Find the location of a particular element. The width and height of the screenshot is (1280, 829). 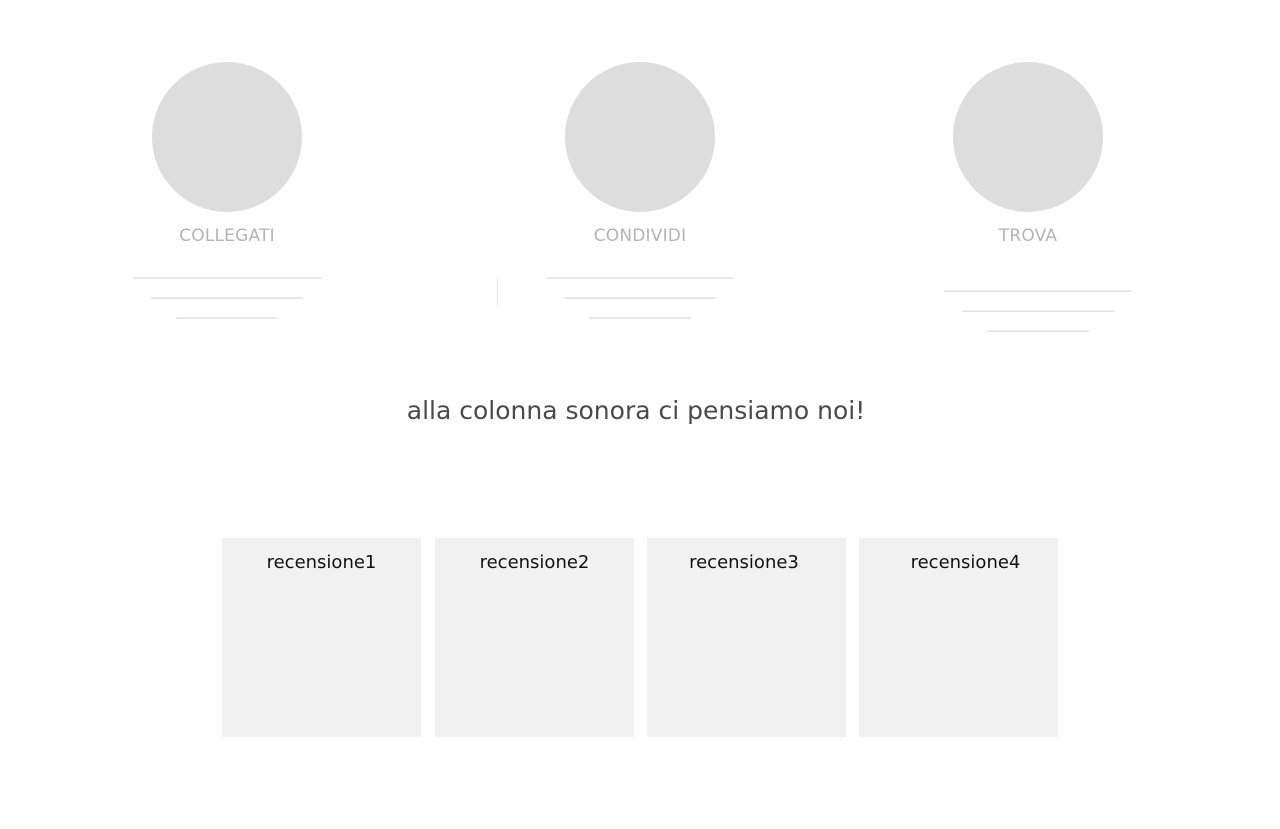

feature-label: CONDIVIDI is located at coordinates (640, 236).